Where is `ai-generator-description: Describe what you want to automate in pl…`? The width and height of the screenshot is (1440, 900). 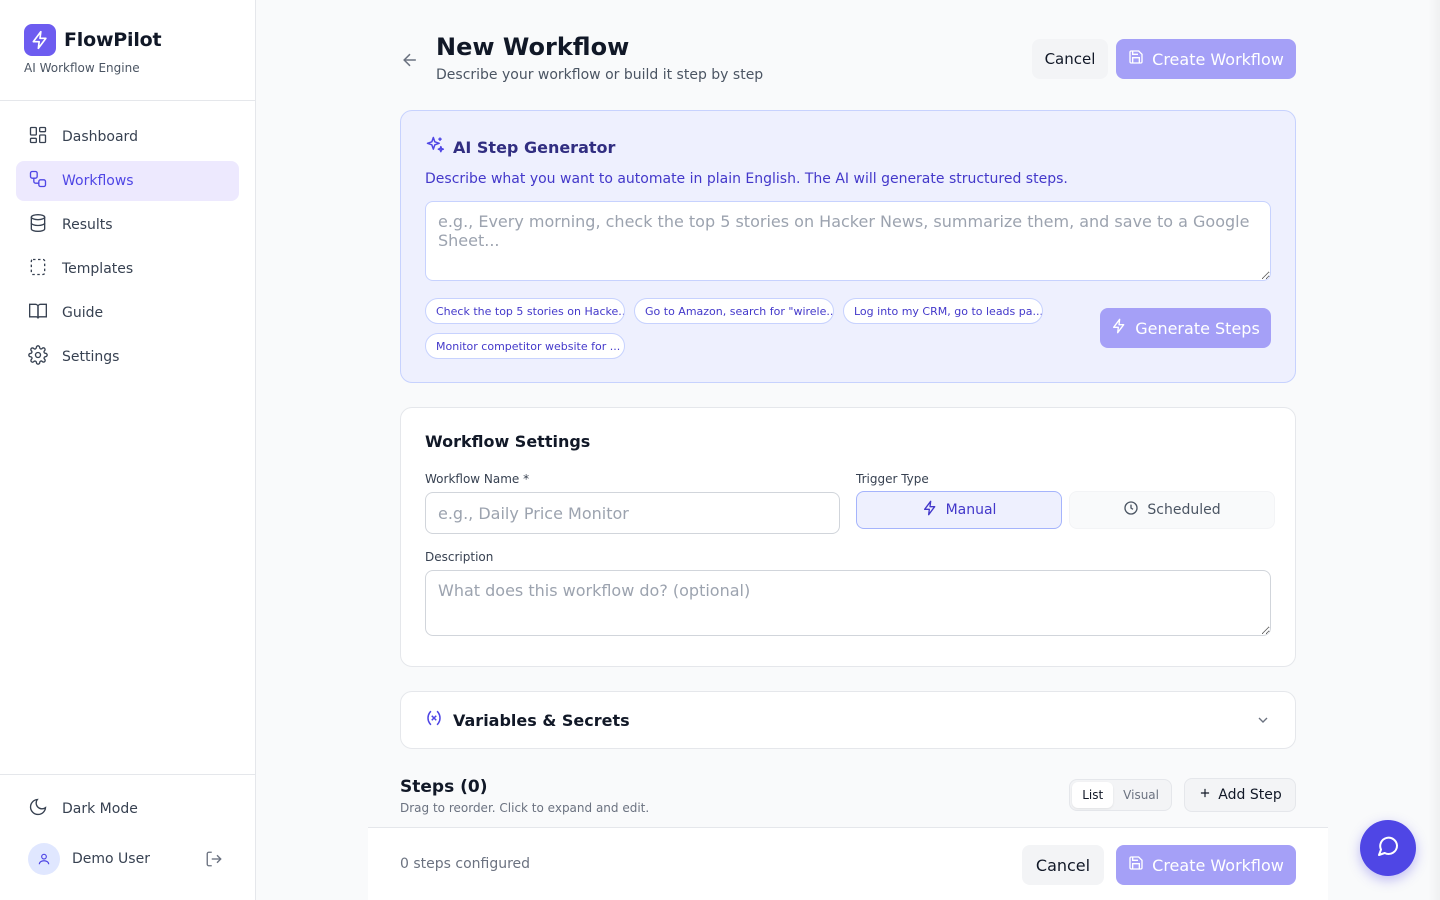
ai-generator-description: Describe what you want to automate in pl… is located at coordinates (746, 179).